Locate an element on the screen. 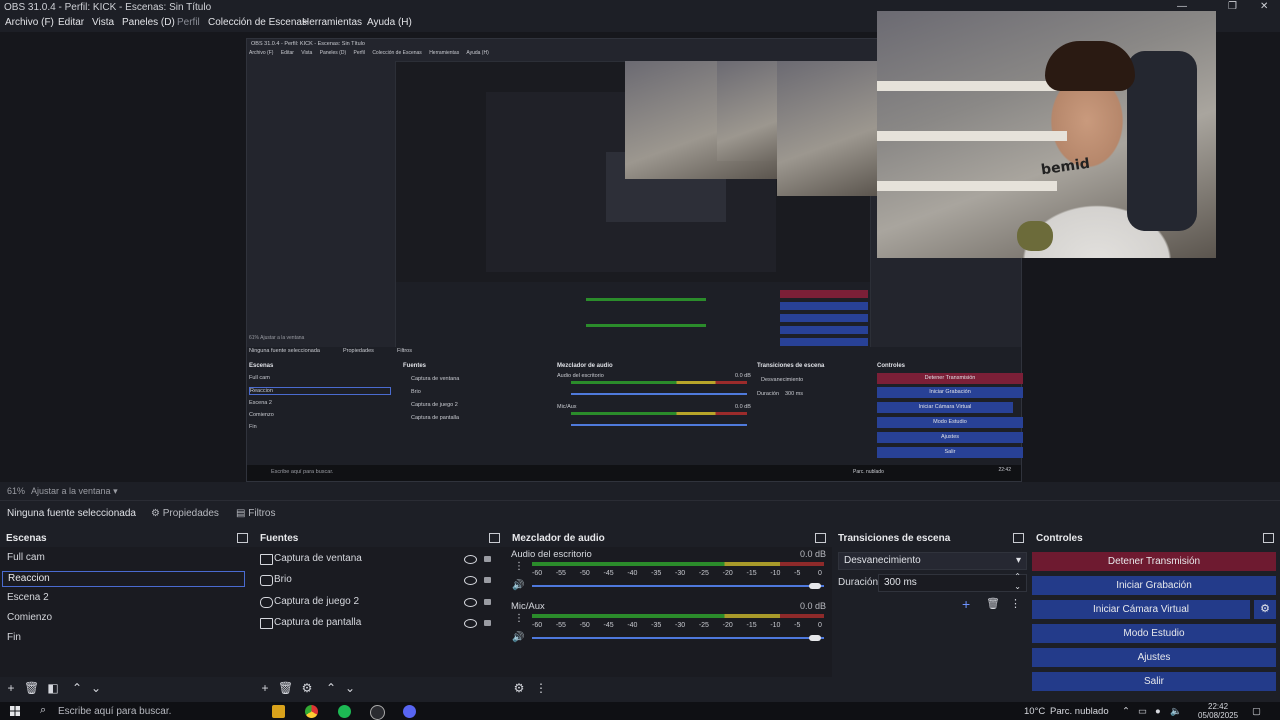 The width and height of the screenshot is (1280, 720). nested-transitions-title: Transiciones de escena is located at coordinates (791, 366).